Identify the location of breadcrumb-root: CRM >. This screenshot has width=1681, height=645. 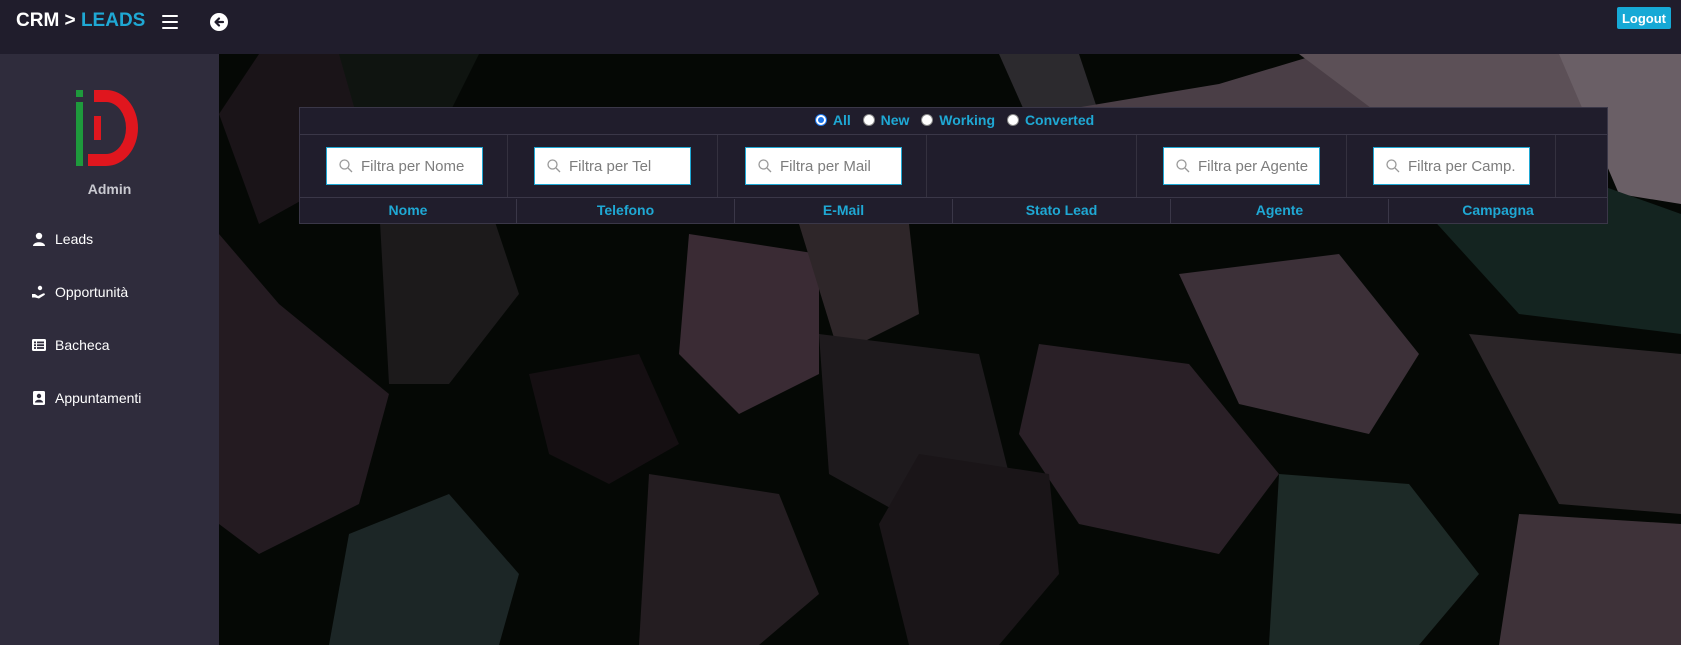
(48, 20).